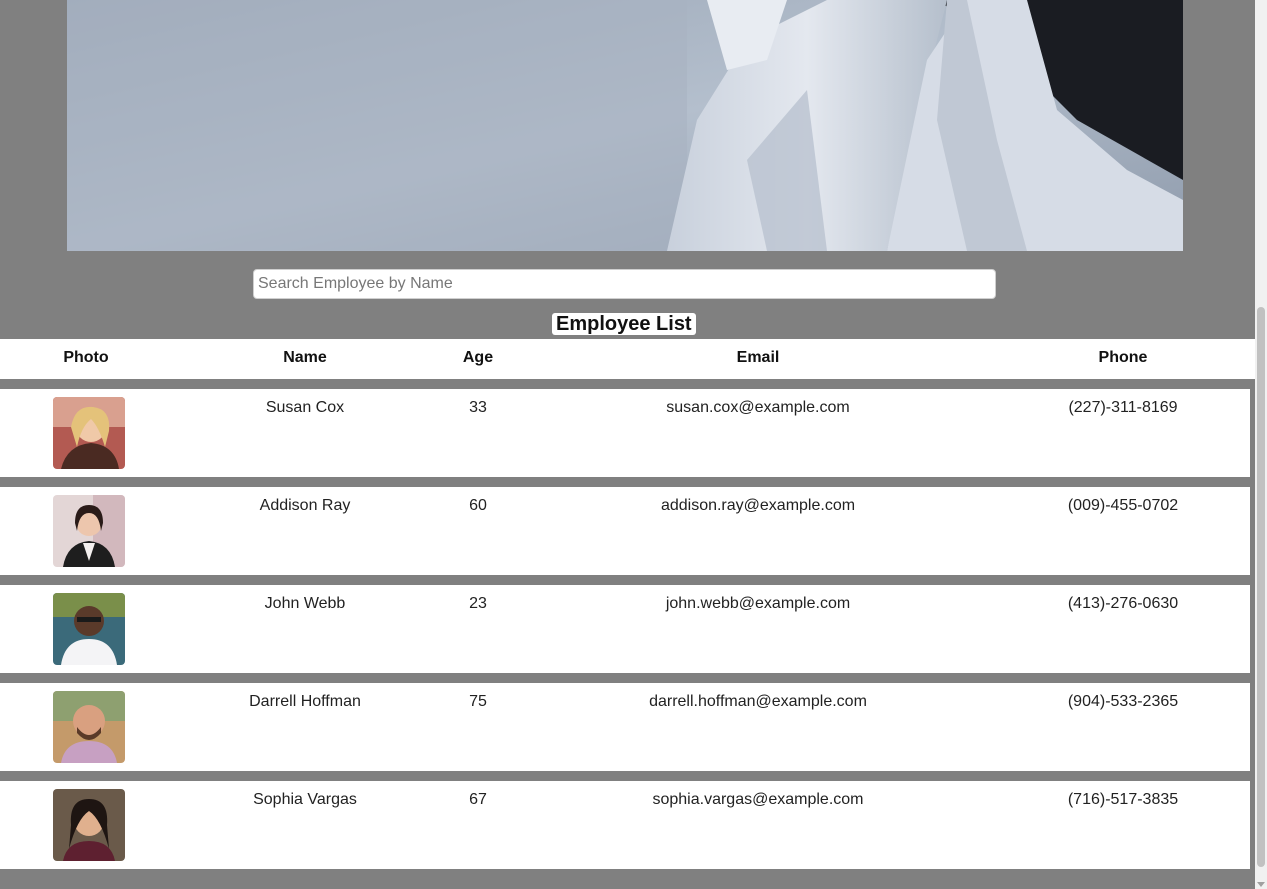 Image resolution: width=1267 pixels, height=889 pixels. Describe the element at coordinates (758, 359) in the screenshot. I see `column-header-email: Email` at that location.